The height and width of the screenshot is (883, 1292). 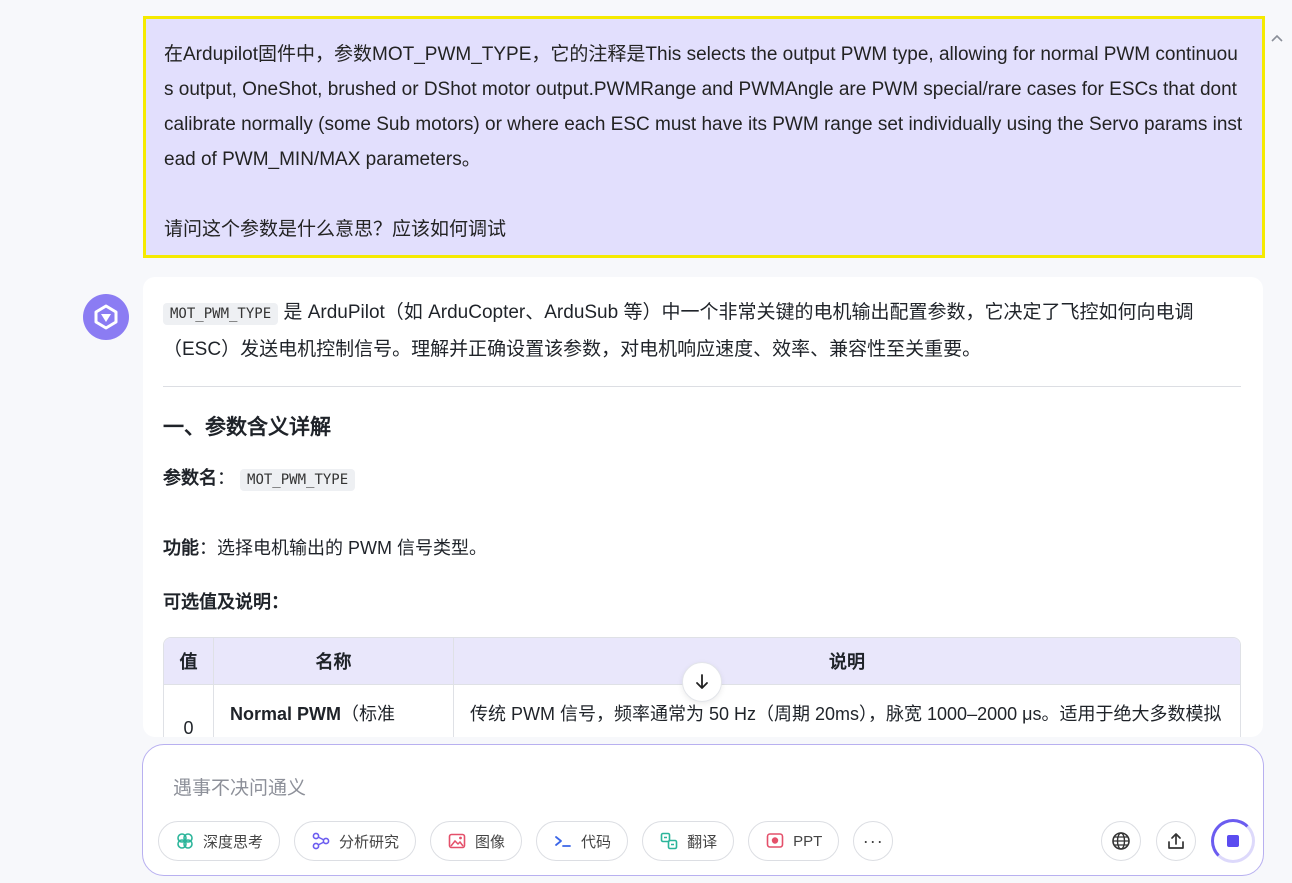 I want to click on translate-icon, so click(x=669, y=841).